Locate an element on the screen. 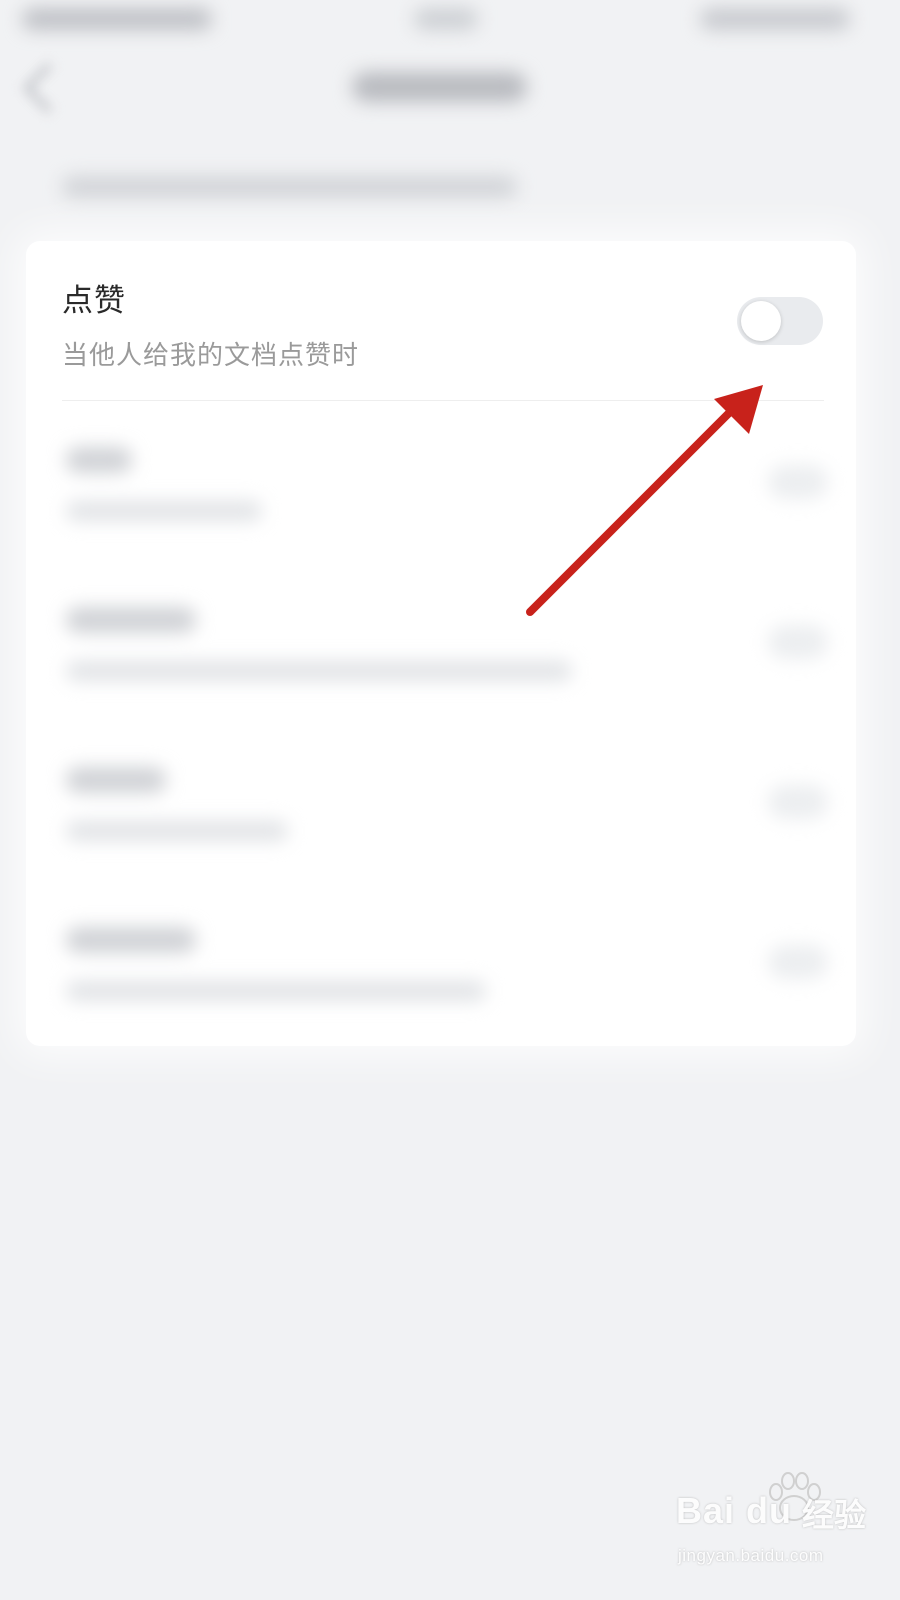 The width and height of the screenshot is (900, 1600). like-notification-toggle is located at coordinates (780, 321).